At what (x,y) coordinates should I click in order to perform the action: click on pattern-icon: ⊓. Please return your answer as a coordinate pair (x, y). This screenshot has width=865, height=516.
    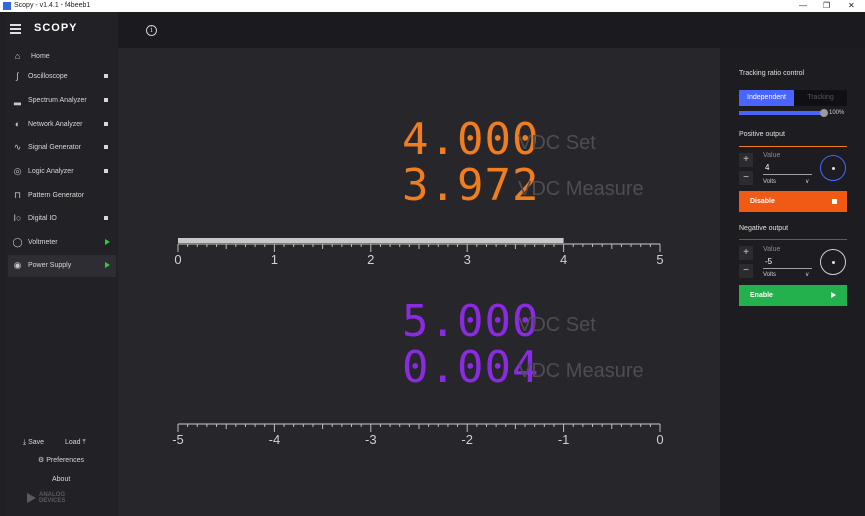
    Looking at the image, I should click on (17, 195).